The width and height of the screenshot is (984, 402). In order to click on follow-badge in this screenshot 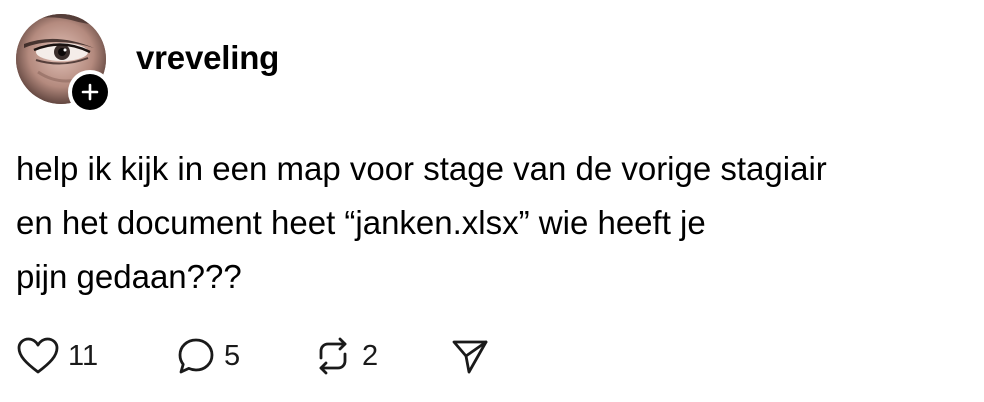, I will do `click(90, 92)`.